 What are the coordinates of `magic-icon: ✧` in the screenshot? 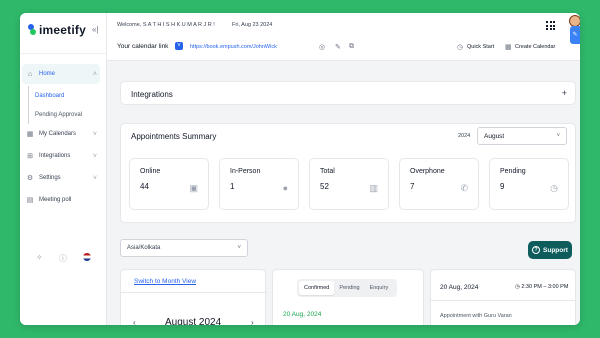 It's located at (39, 258).